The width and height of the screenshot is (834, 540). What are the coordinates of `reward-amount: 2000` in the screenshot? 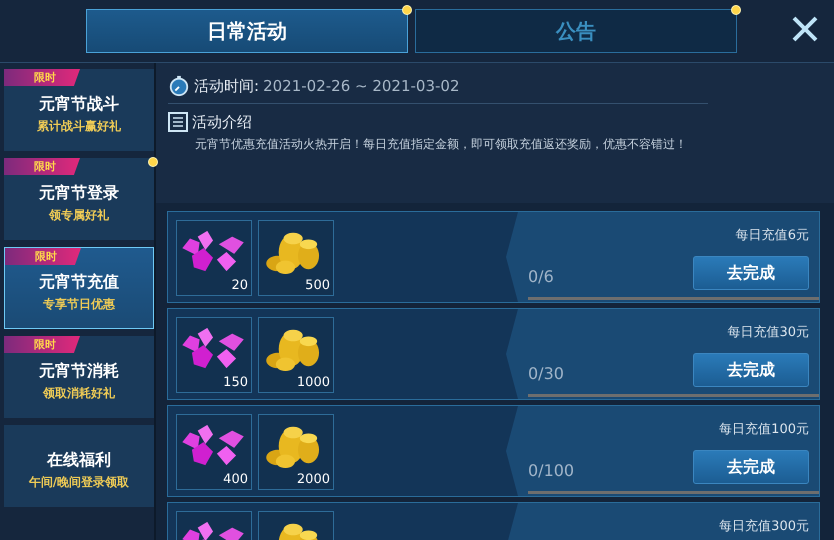 It's located at (313, 479).